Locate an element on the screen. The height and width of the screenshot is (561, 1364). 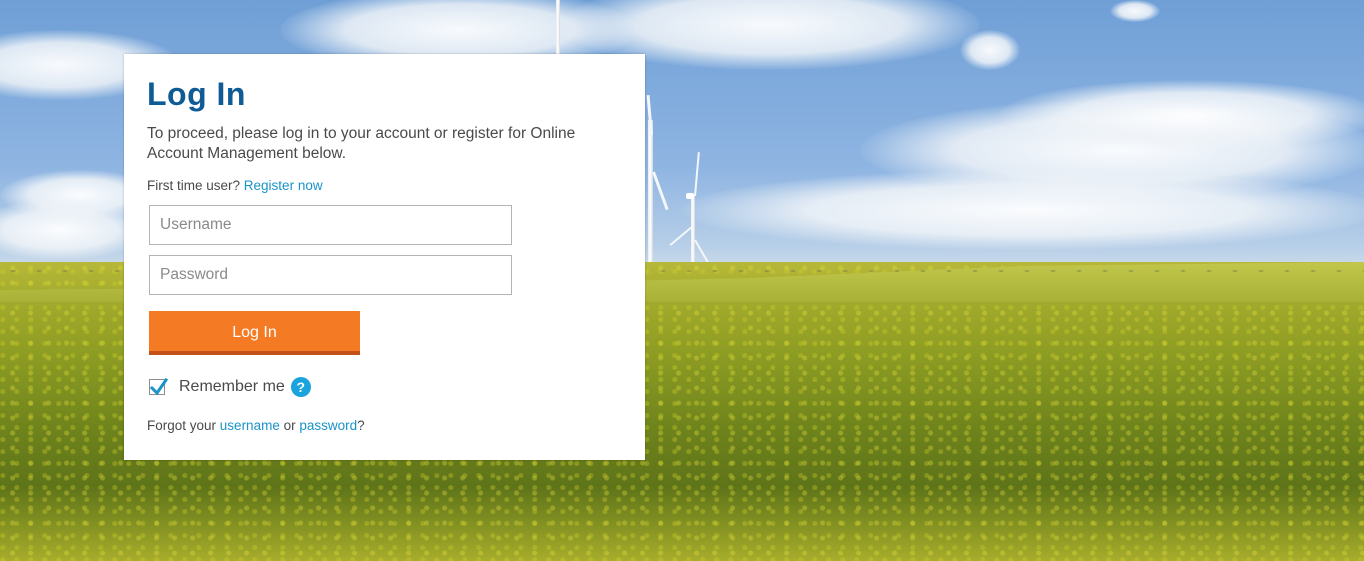
remember-me-label: Remember me is located at coordinates (232, 386).